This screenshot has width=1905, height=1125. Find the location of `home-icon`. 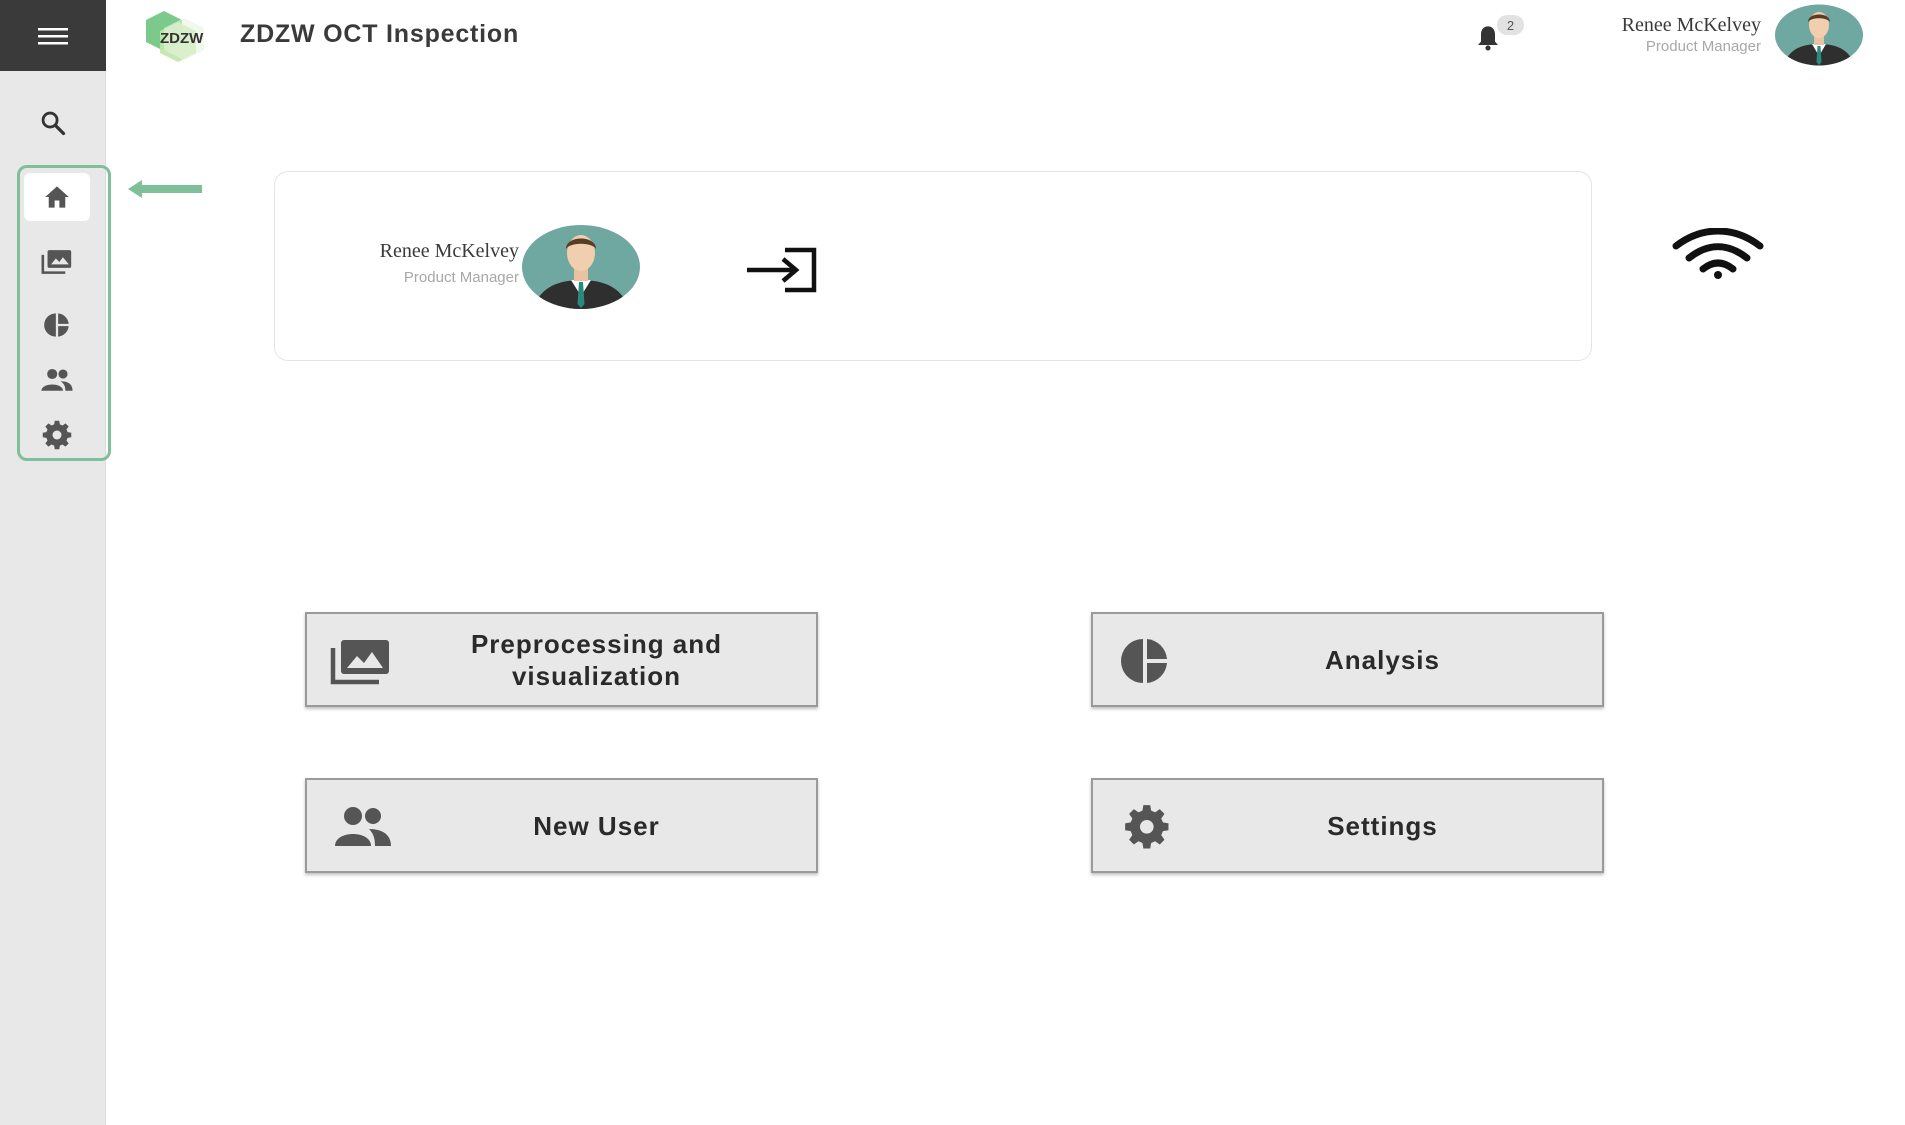

home-icon is located at coordinates (57, 197).